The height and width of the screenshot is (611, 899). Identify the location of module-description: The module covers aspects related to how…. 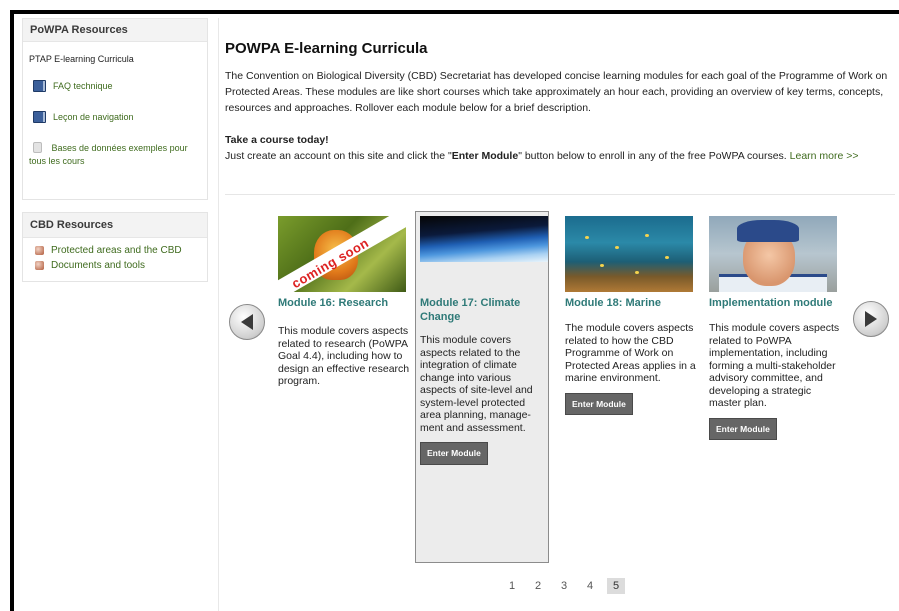
(630, 353).